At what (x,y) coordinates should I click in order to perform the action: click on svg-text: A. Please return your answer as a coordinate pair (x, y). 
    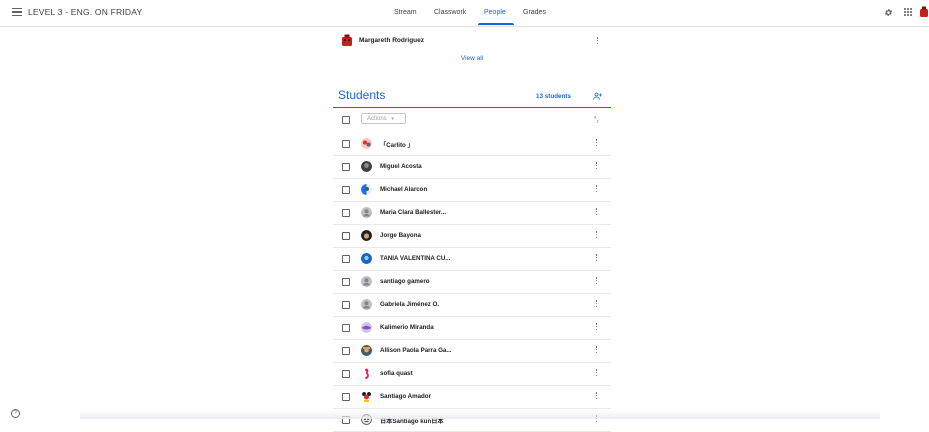
    Looking at the image, I should click on (595, 118).